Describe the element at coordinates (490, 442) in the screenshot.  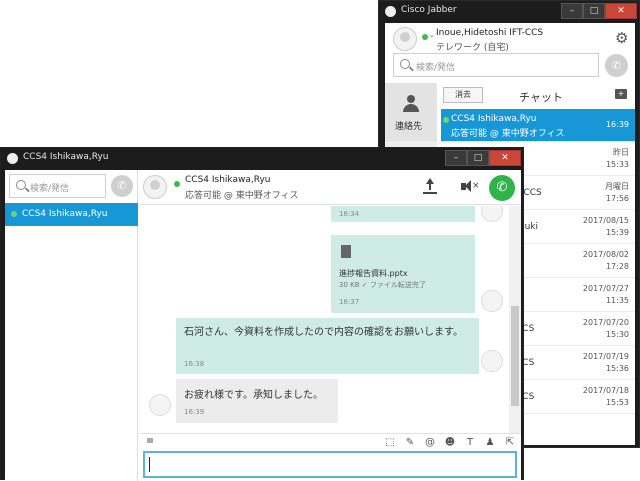
I see `add-participant-icon: ♟` at that location.